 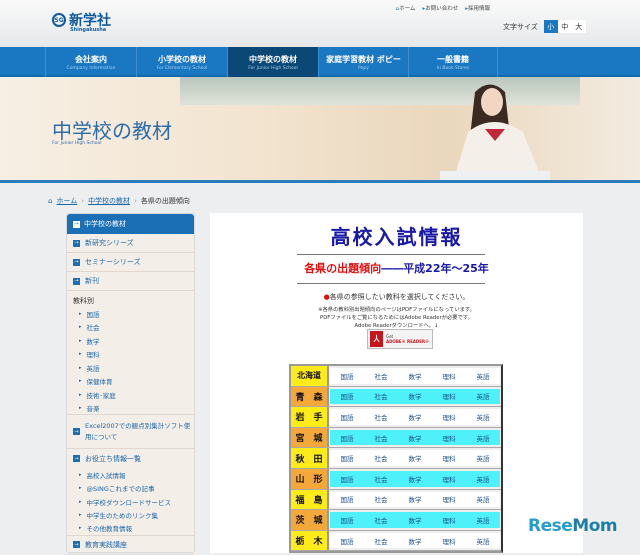 I want to click on banner-title: 中学校の教材, so click(x=112, y=131).